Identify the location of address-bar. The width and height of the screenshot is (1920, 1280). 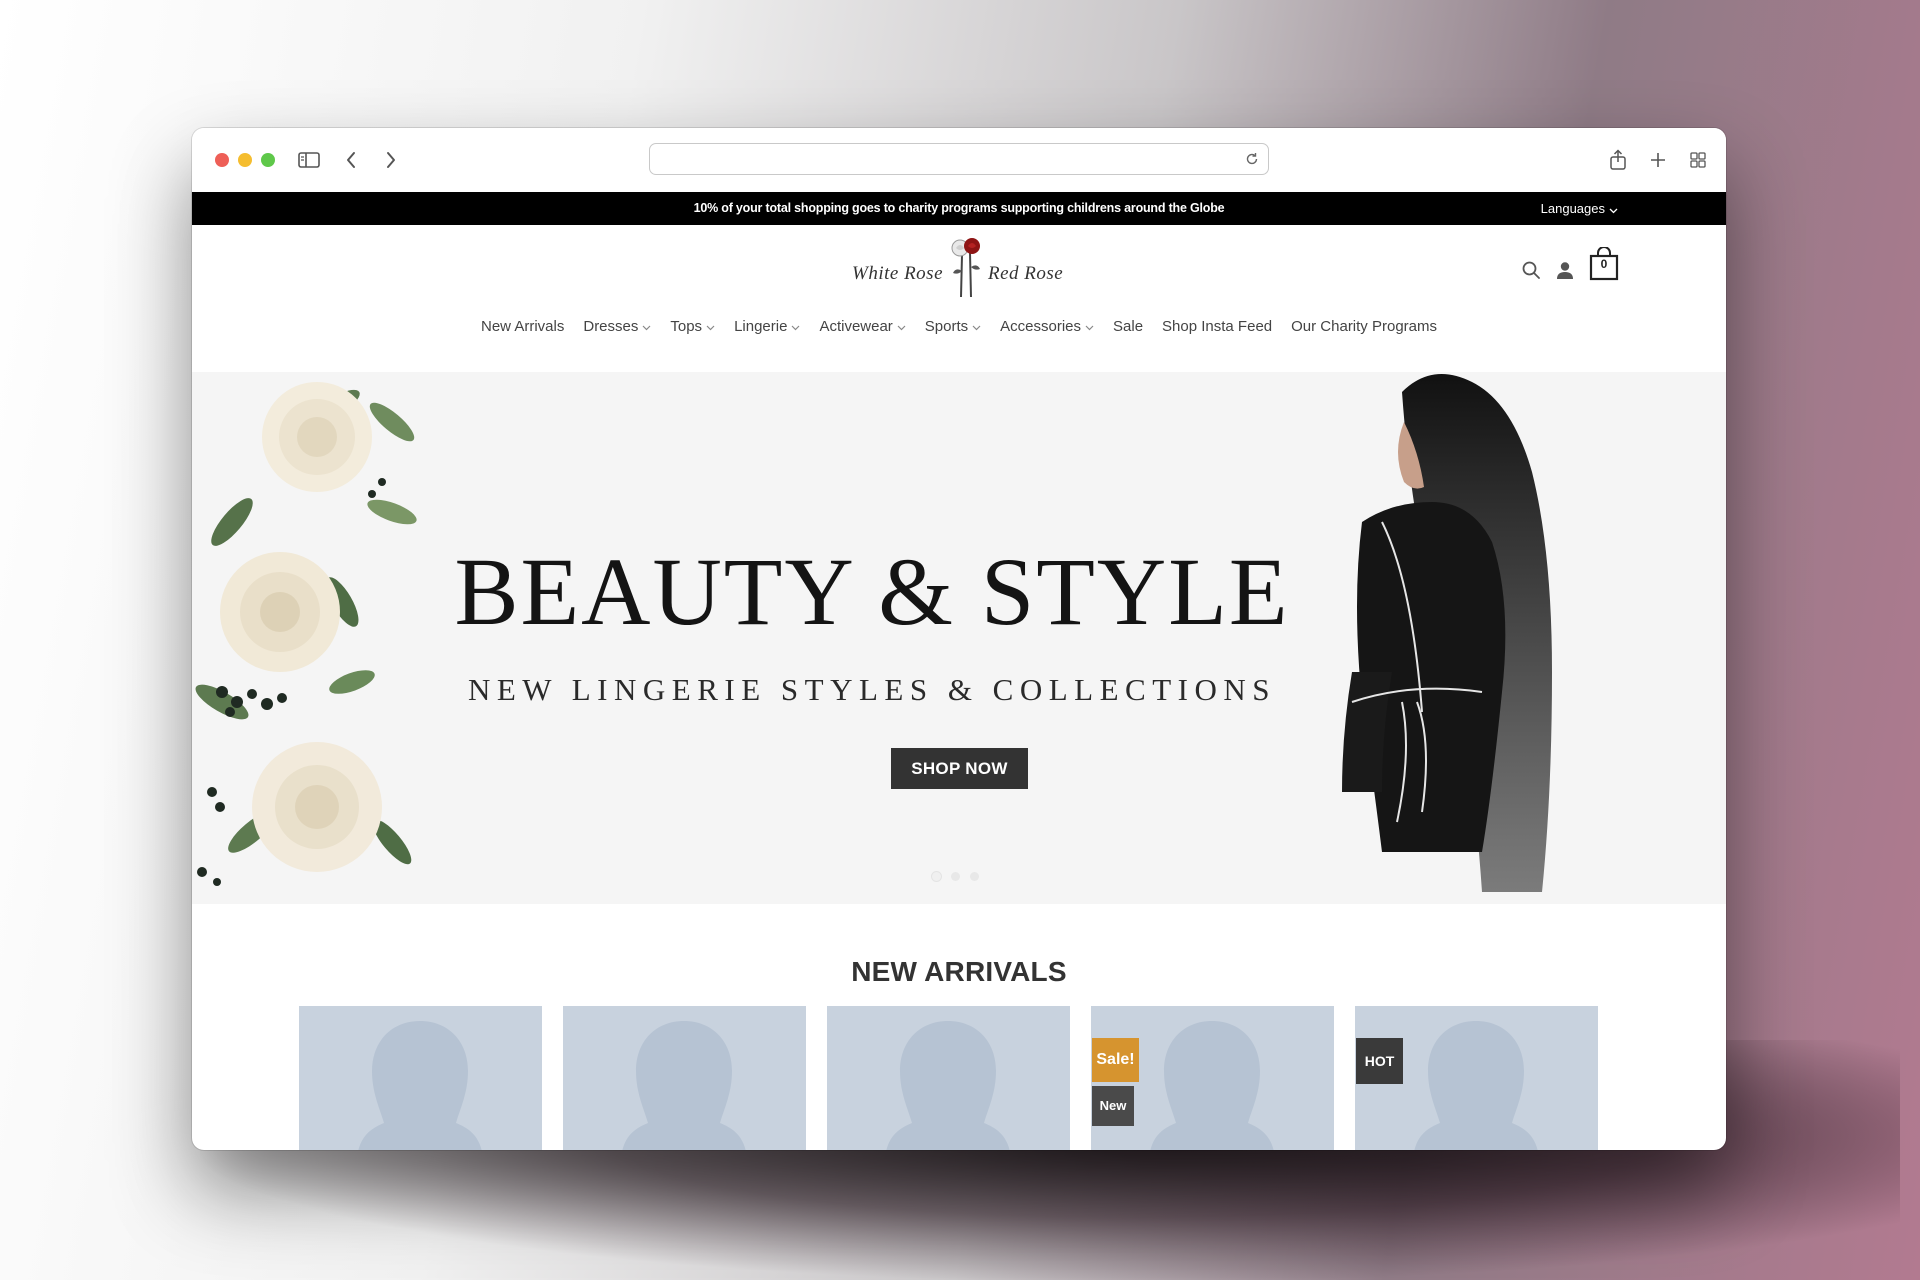
(959, 159).